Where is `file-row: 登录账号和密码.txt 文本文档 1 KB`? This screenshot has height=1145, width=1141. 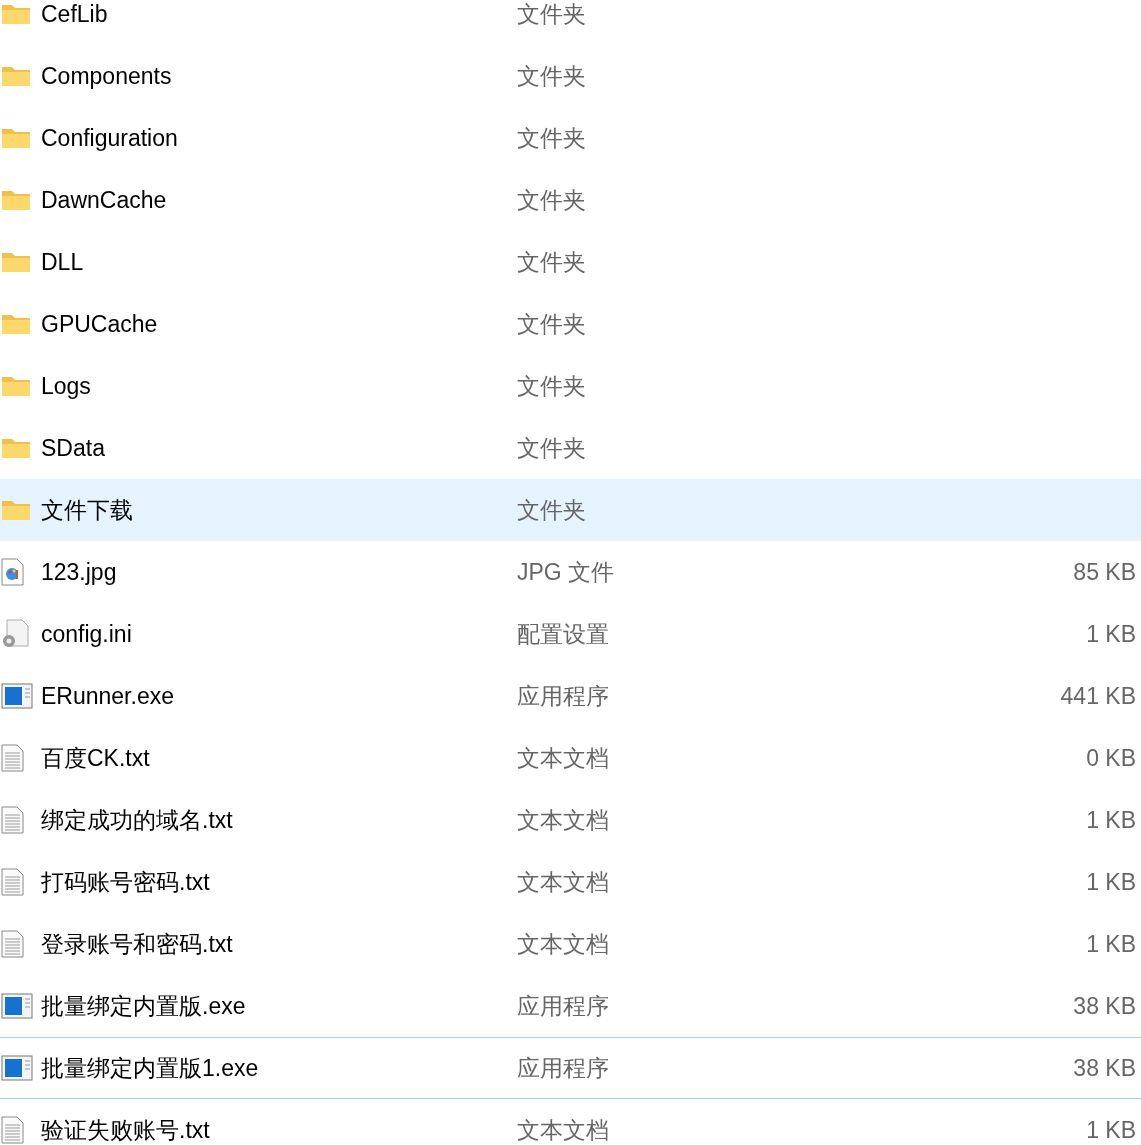
file-row: 登录账号和密码.txt 文本文档 1 KB is located at coordinates (570, 944).